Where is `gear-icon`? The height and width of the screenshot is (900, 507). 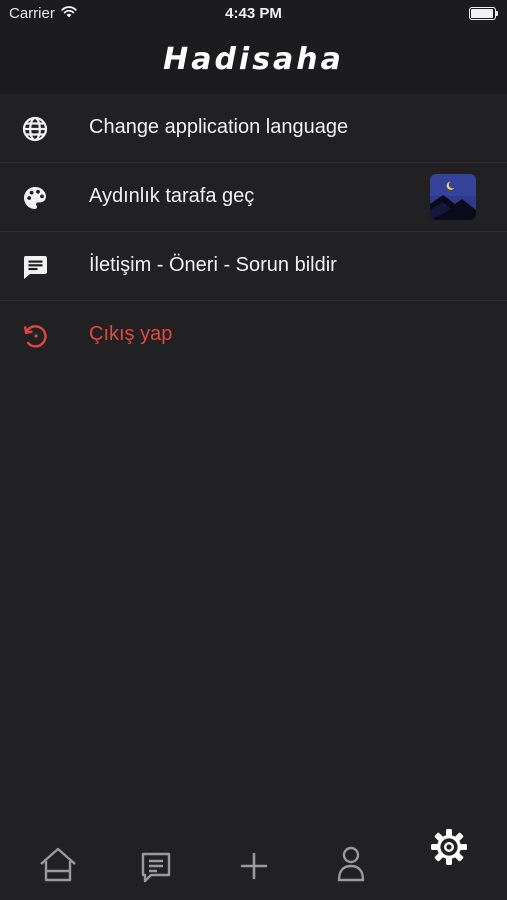 gear-icon is located at coordinates (449, 847).